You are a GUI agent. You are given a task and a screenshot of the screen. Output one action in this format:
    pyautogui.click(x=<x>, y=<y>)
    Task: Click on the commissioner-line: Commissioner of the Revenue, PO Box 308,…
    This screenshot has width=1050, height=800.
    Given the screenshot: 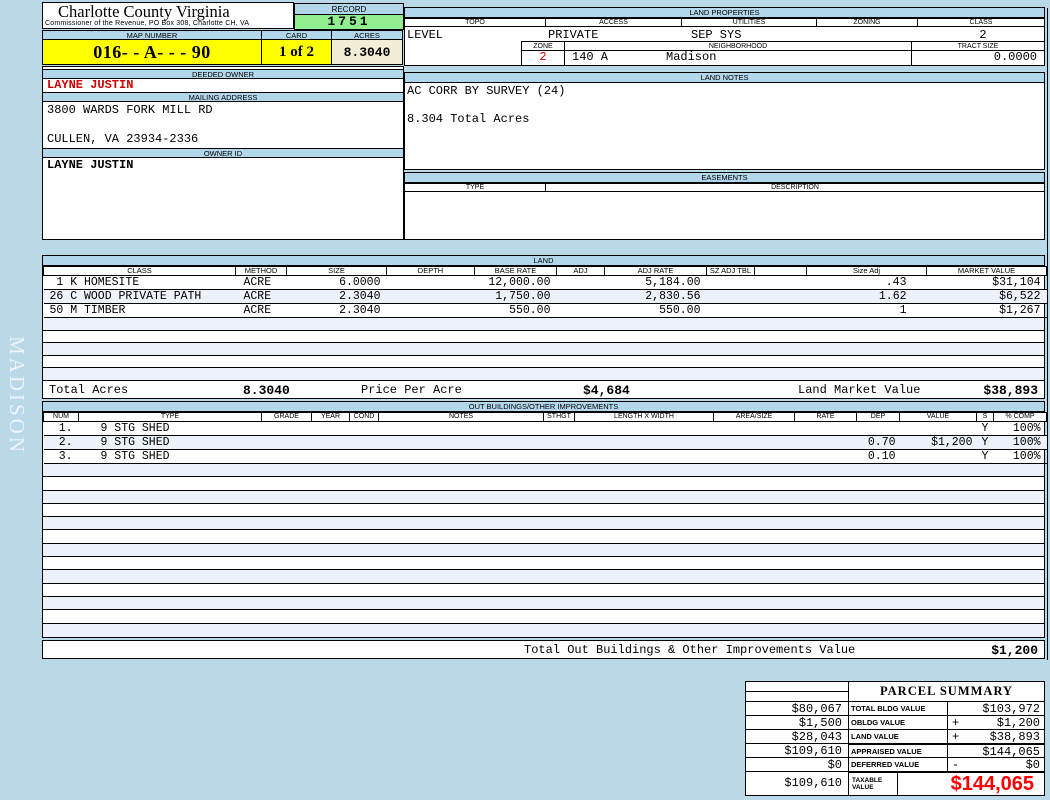 What is the action you would take?
    pyautogui.click(x=147, y=23)
    